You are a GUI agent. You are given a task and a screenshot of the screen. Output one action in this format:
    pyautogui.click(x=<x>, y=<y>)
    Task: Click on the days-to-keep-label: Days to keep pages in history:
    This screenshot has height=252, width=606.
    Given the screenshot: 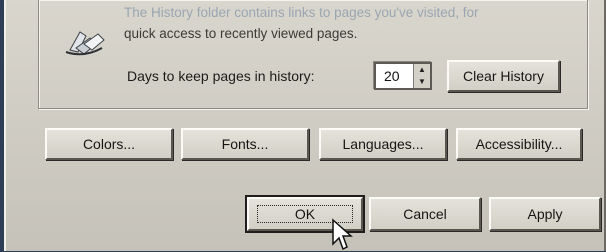 What is the action you would take?
    pyautogui.click(x=221, y=76)
    